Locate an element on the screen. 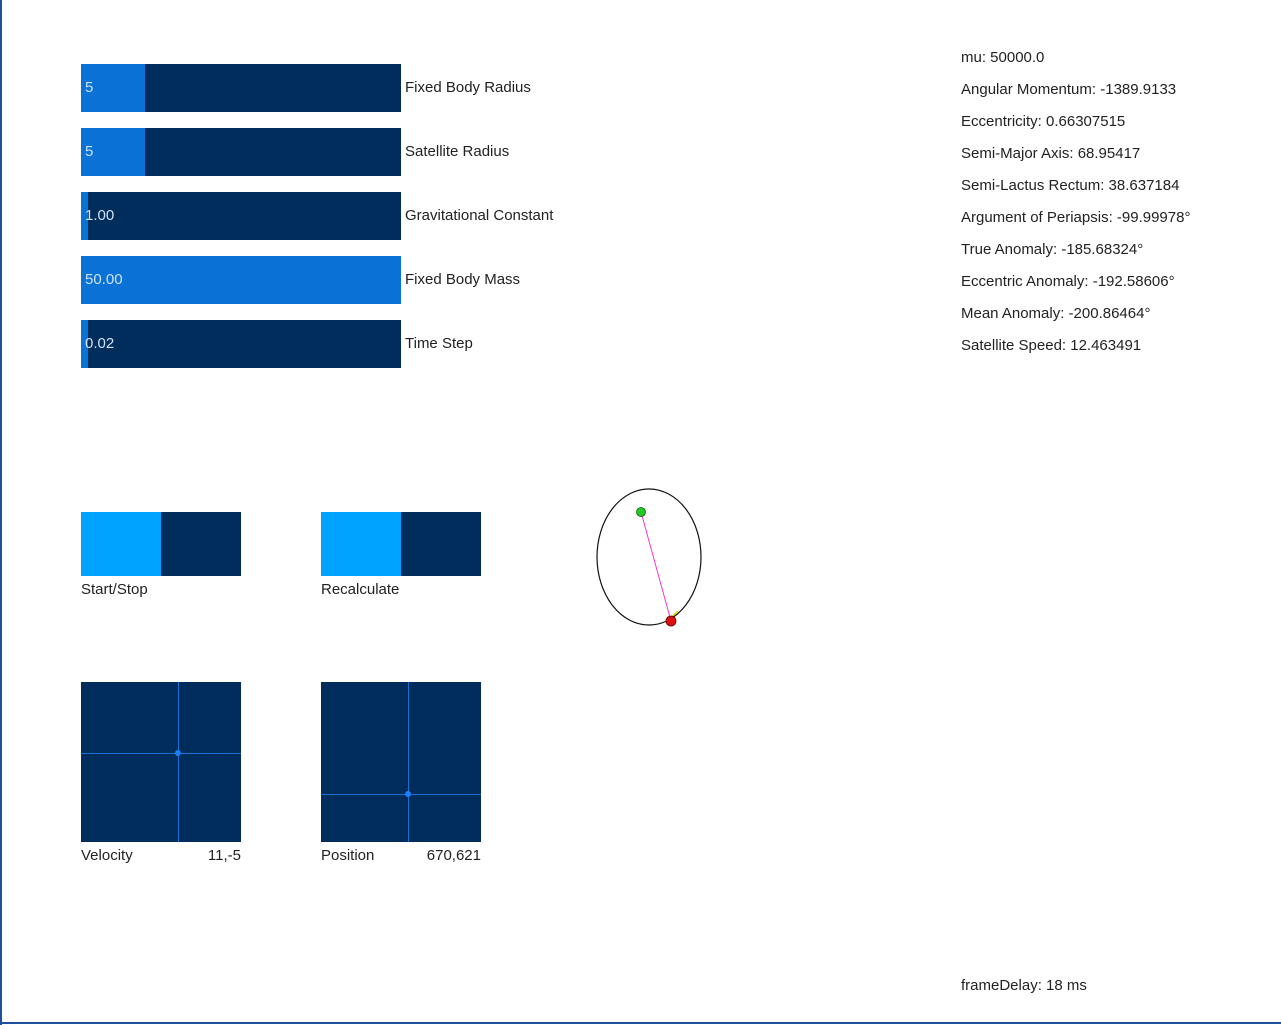  velocity-value: 11,-5 is located at coordinates (224, 855).